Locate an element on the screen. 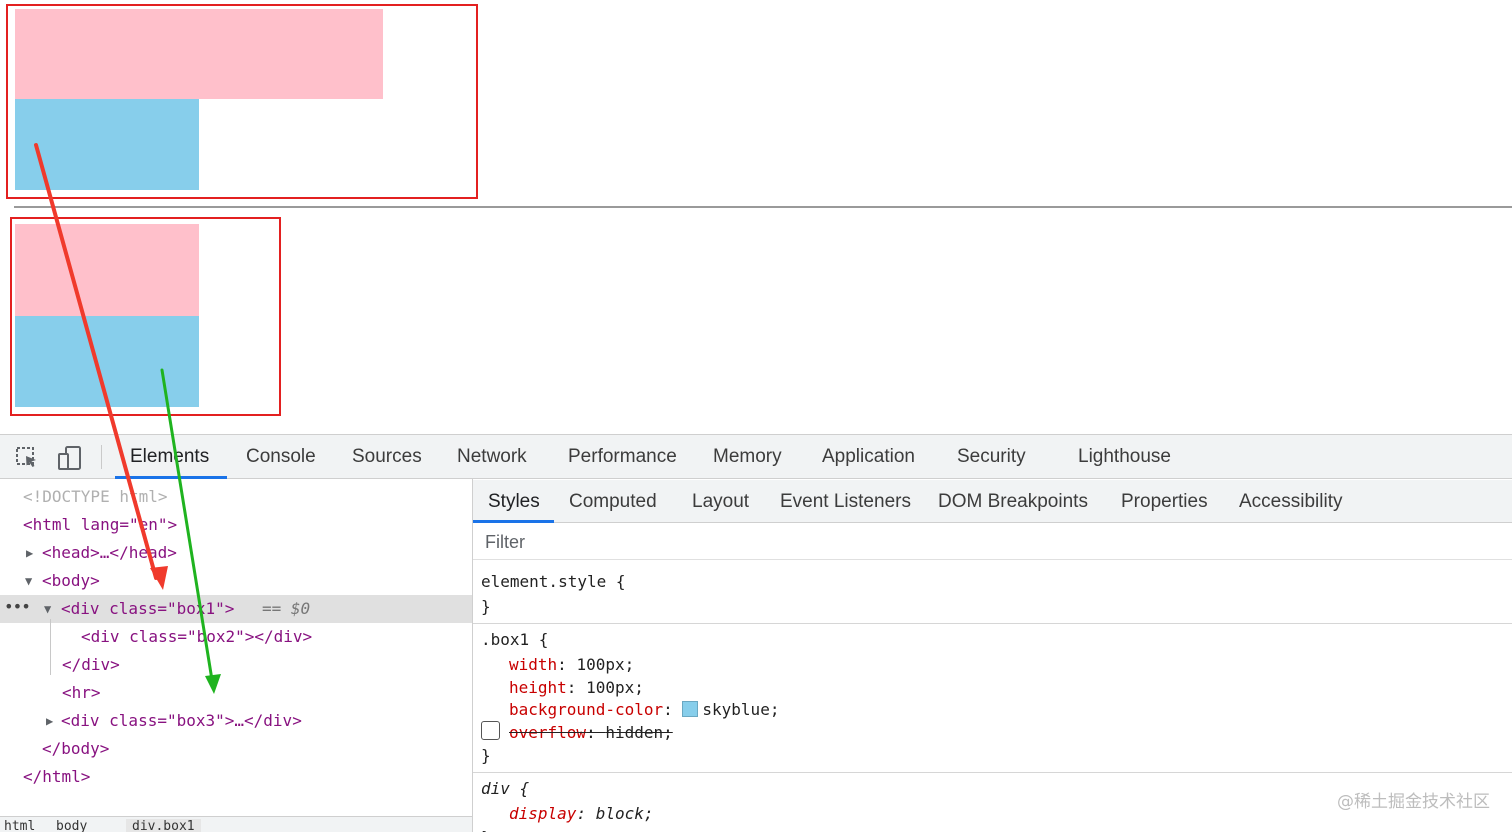  device-toolbar-icon is located at coordinates (70, 458).